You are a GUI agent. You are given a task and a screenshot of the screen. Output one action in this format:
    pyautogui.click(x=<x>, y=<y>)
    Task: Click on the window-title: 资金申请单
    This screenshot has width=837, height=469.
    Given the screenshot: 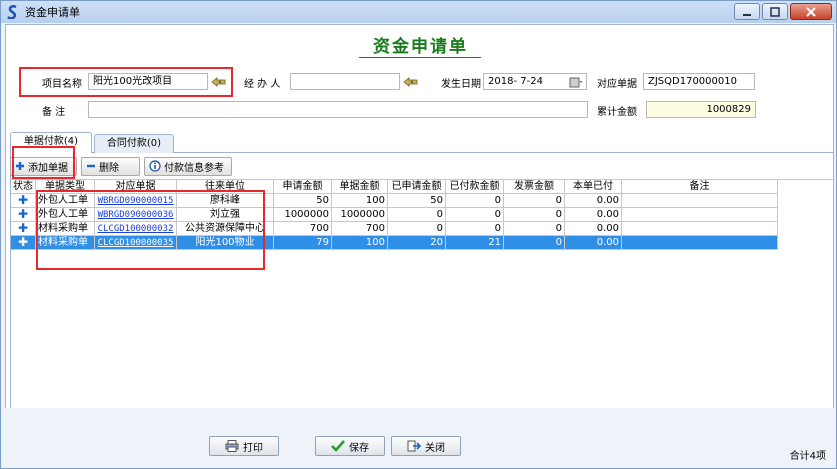 What is the action you would take?
    pyautogui.click(x=52, y=12)
    